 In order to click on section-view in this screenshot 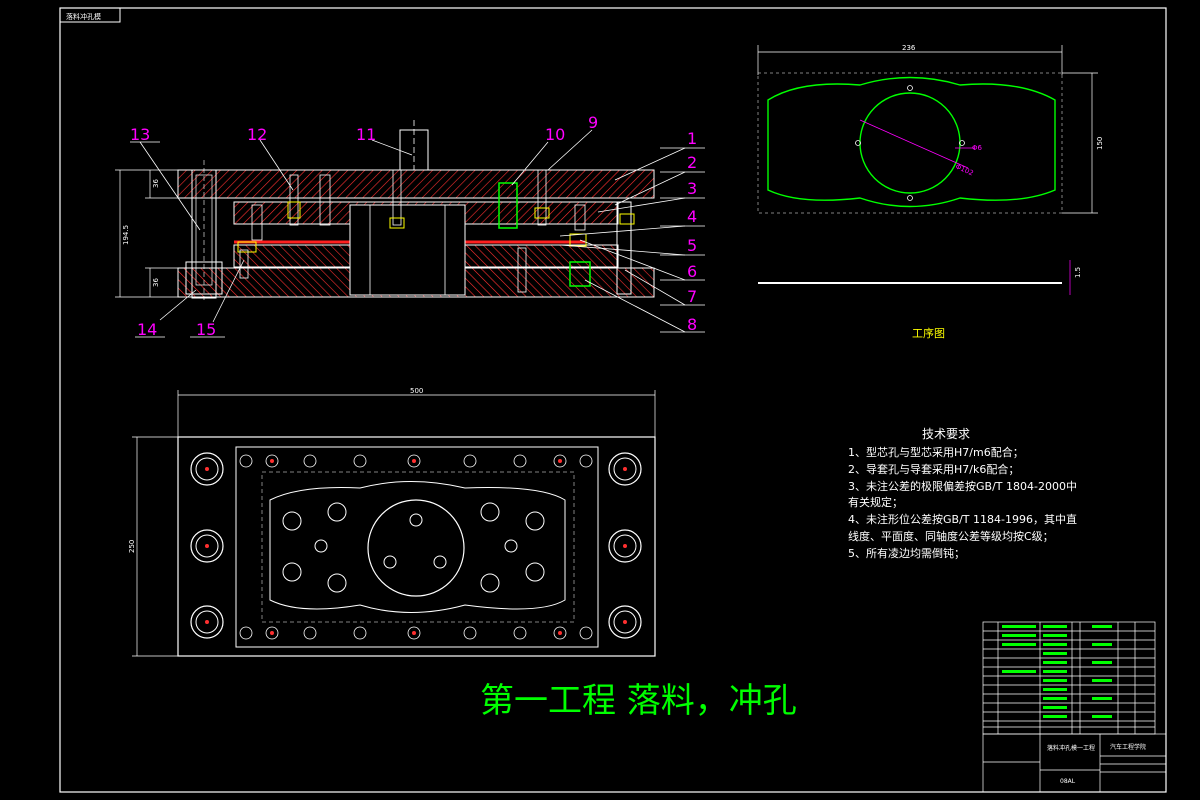, I will do `click(416, 210)`.